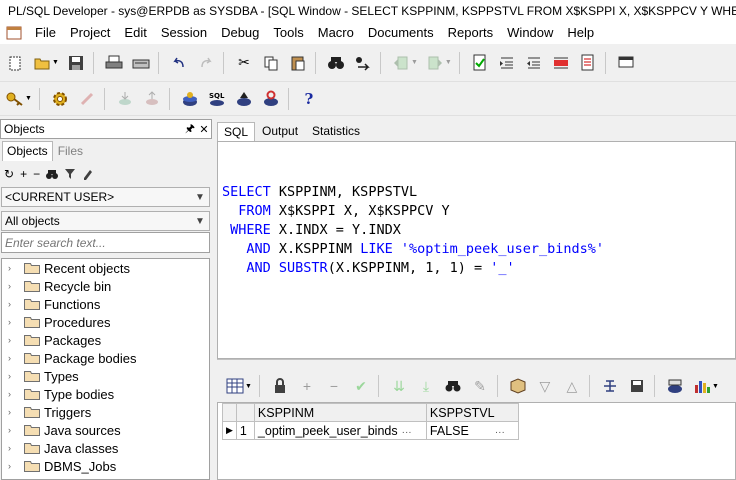 The height and width of the screenshot is (480, 736). I want to click on rollback-icon, so click(152, 99).